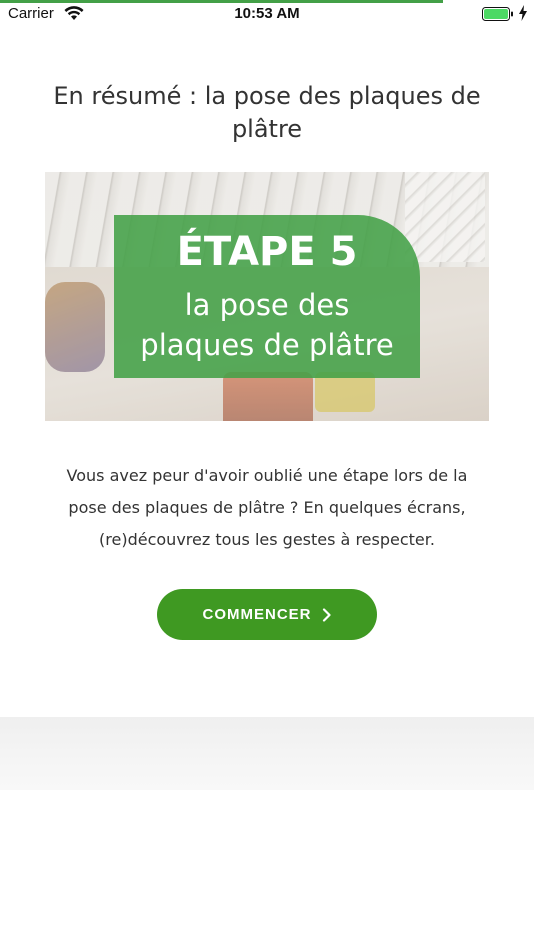 This screenshot has width=534, height=950. I want to click on step-subtitle: la pose des plaques de plâtre, so click(267, 325).